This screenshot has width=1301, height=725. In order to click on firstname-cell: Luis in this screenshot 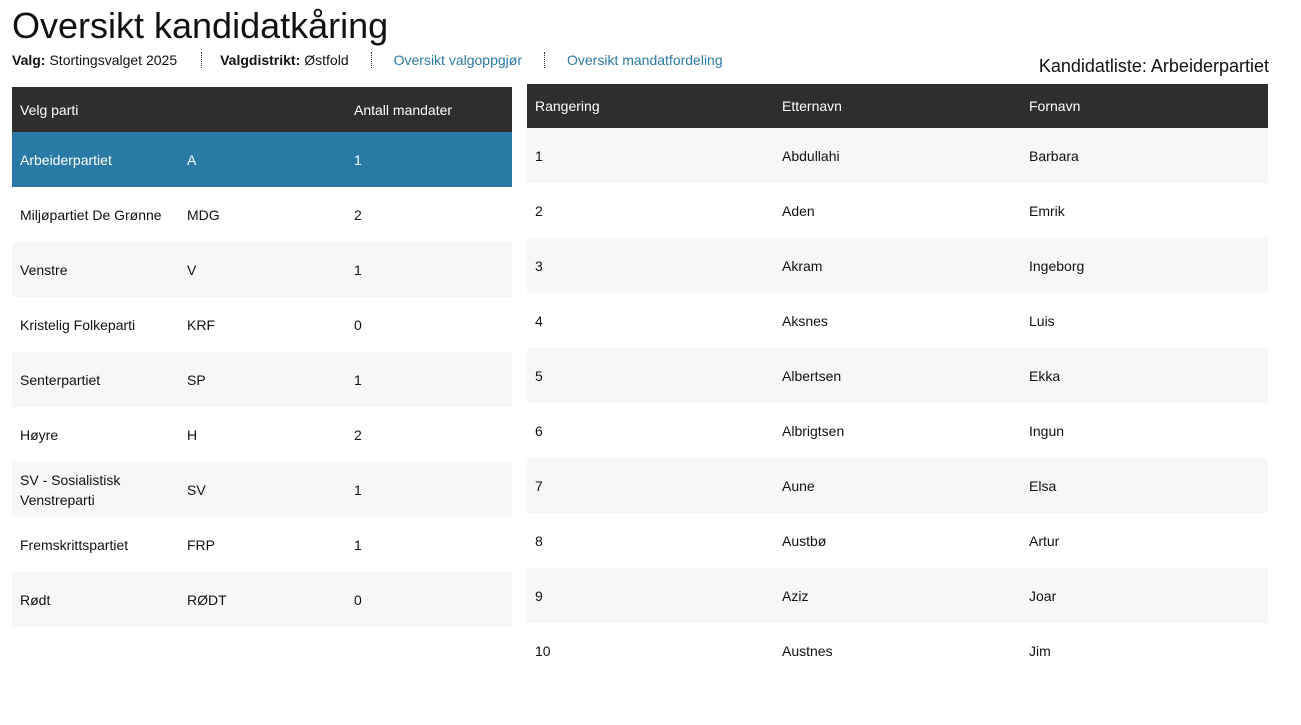, I will do `click(1042, 320)`.